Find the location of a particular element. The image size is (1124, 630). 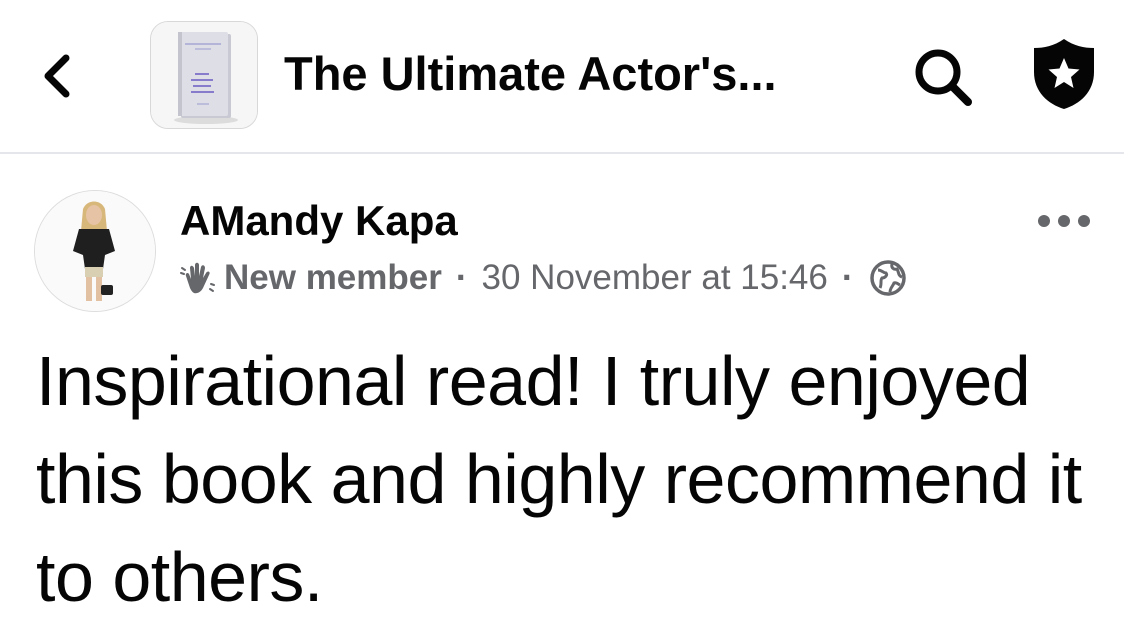

search-button is located at coordinates (943, 77).